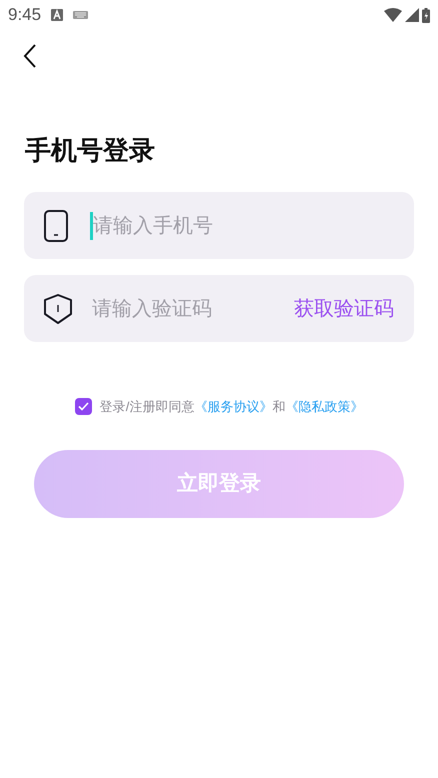 This screenshot has width=438, height=778. I want to click on back-icon, so click(30, 56).